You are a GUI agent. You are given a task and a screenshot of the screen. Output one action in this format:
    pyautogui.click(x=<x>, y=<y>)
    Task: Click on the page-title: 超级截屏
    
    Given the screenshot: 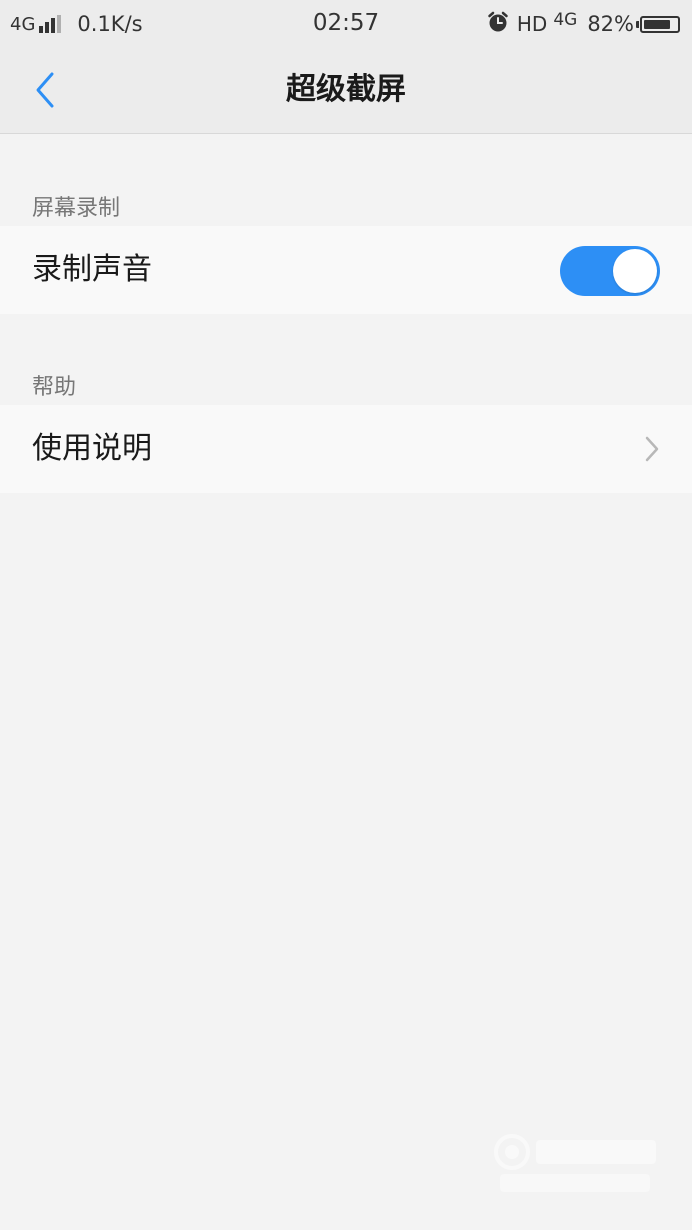 What is the action you would take?
    pyautogui.click(x=346, y=89)
    